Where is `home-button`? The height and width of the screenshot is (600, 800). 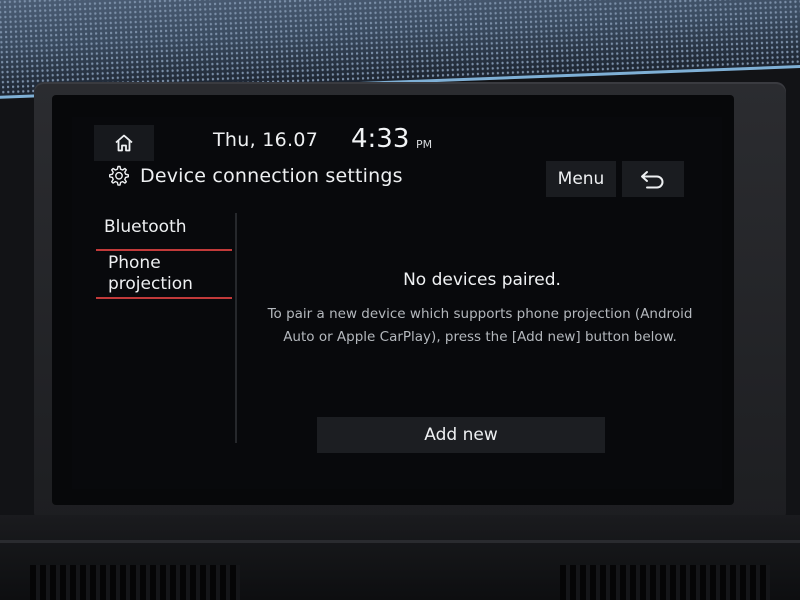
home-button is located at coordinates (124, 143).